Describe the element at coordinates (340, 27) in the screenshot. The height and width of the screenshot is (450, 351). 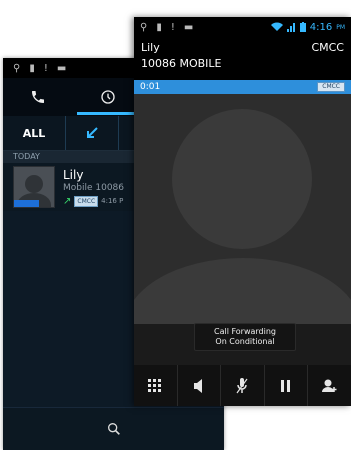
I see `clock-ampm: PM` at that location.